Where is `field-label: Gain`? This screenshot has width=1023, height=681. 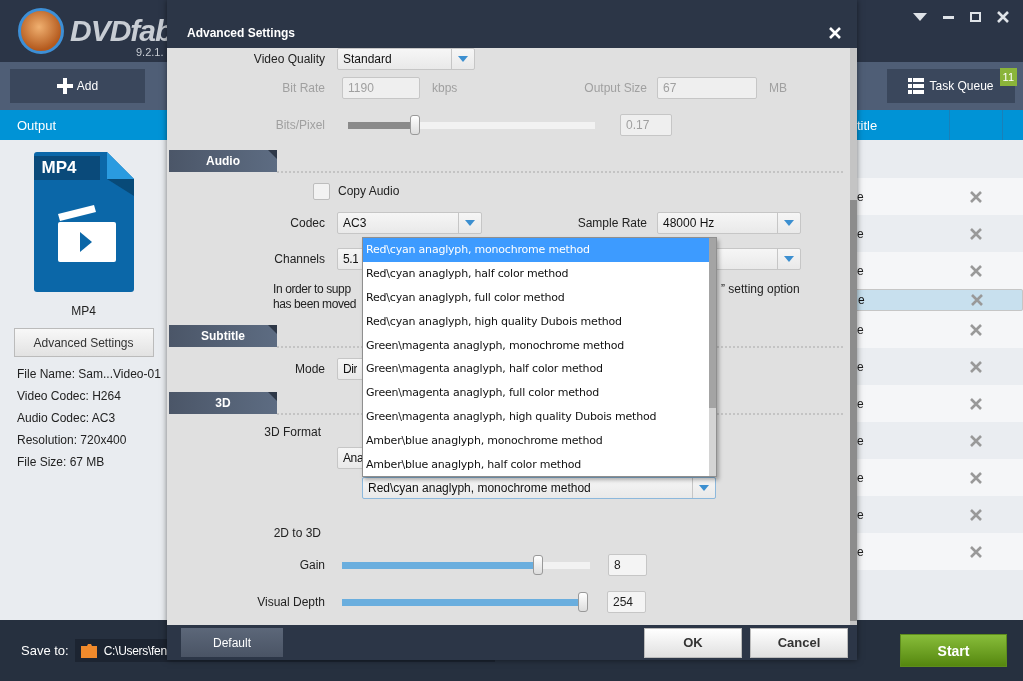 field-label: Gain is located at coordinates (311, 565).